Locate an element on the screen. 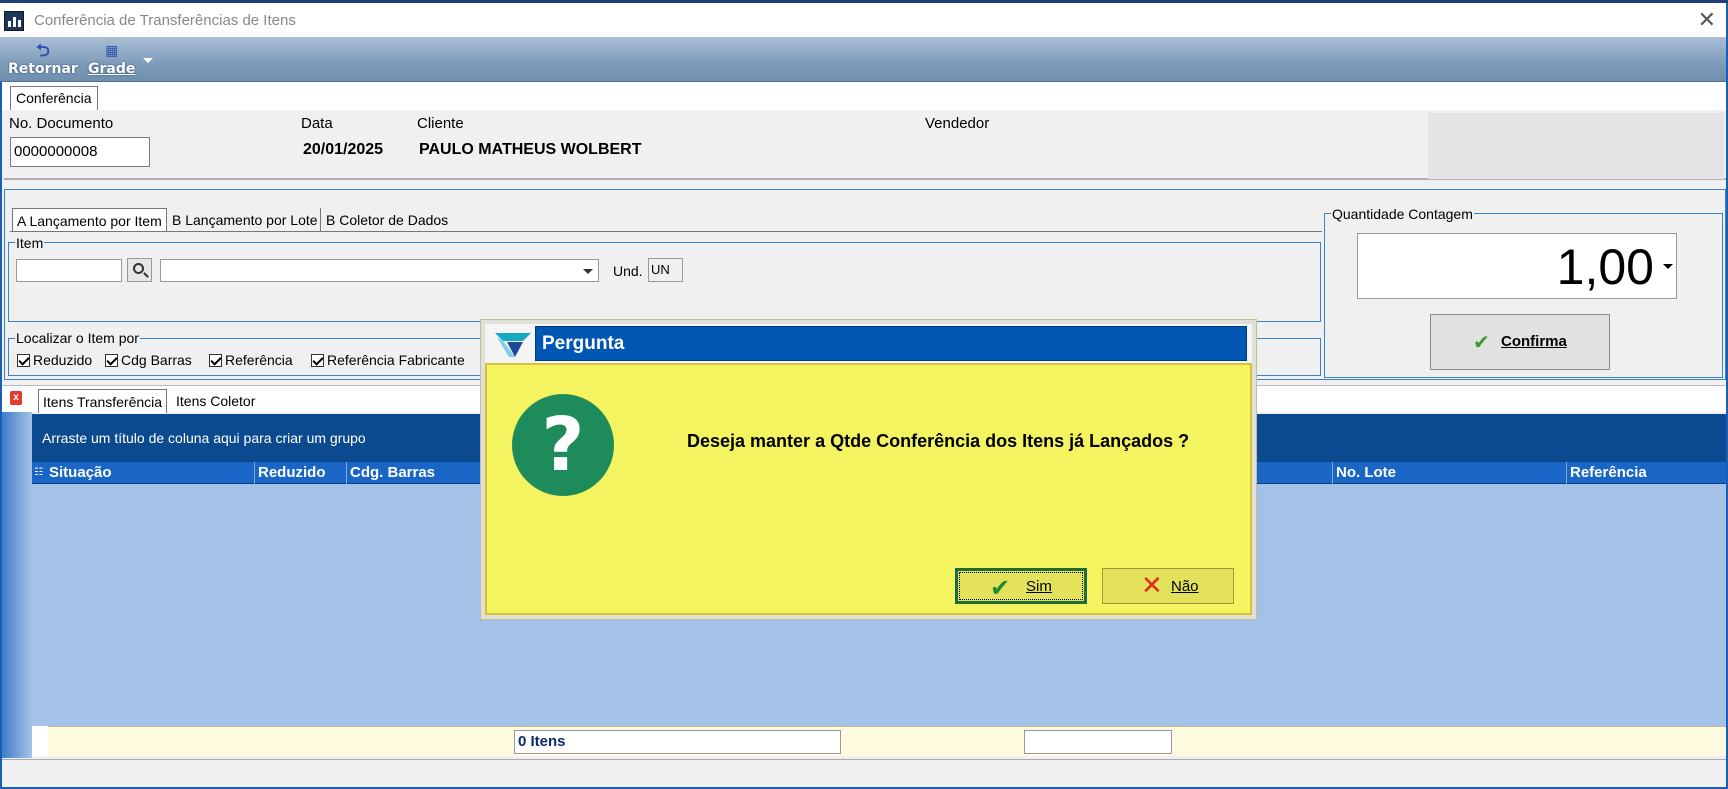  tab-itens-transferencia-label: Itens Transferência is located at coordinates (103, 402).